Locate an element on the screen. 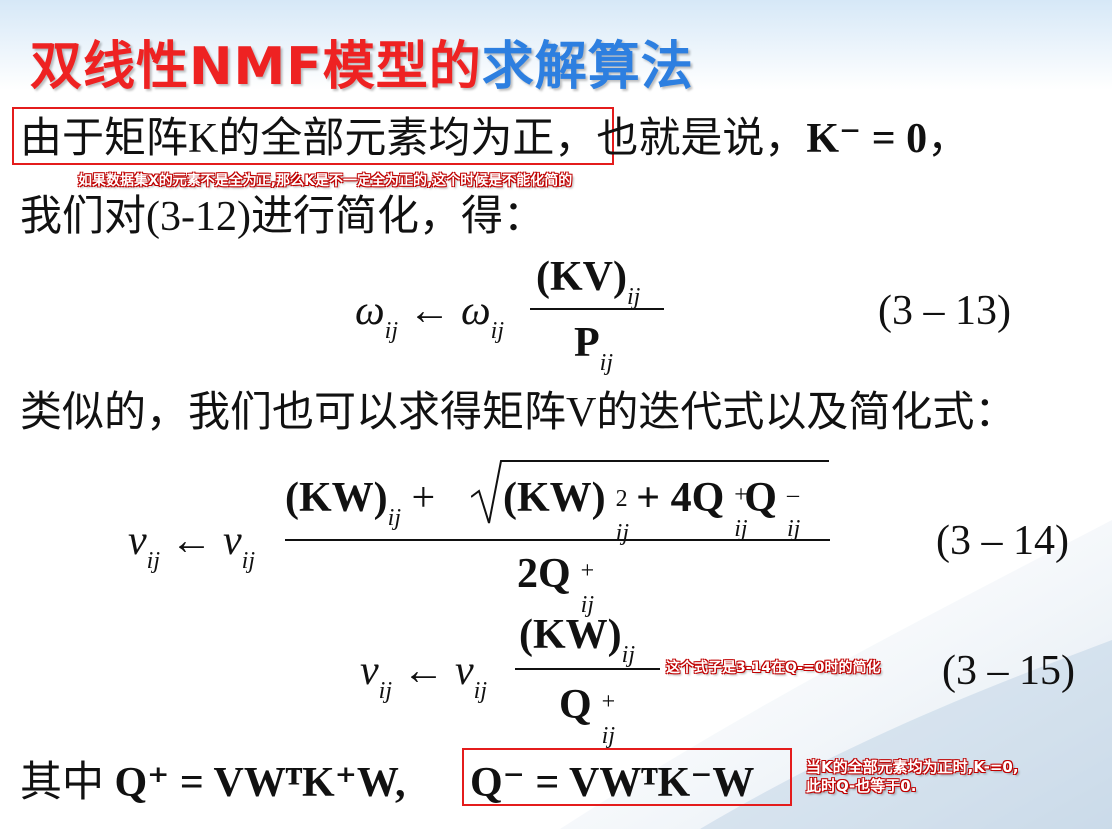  line-simplify: 我们对(3-12)进行简化，得： is located at coordinates (282, 217).